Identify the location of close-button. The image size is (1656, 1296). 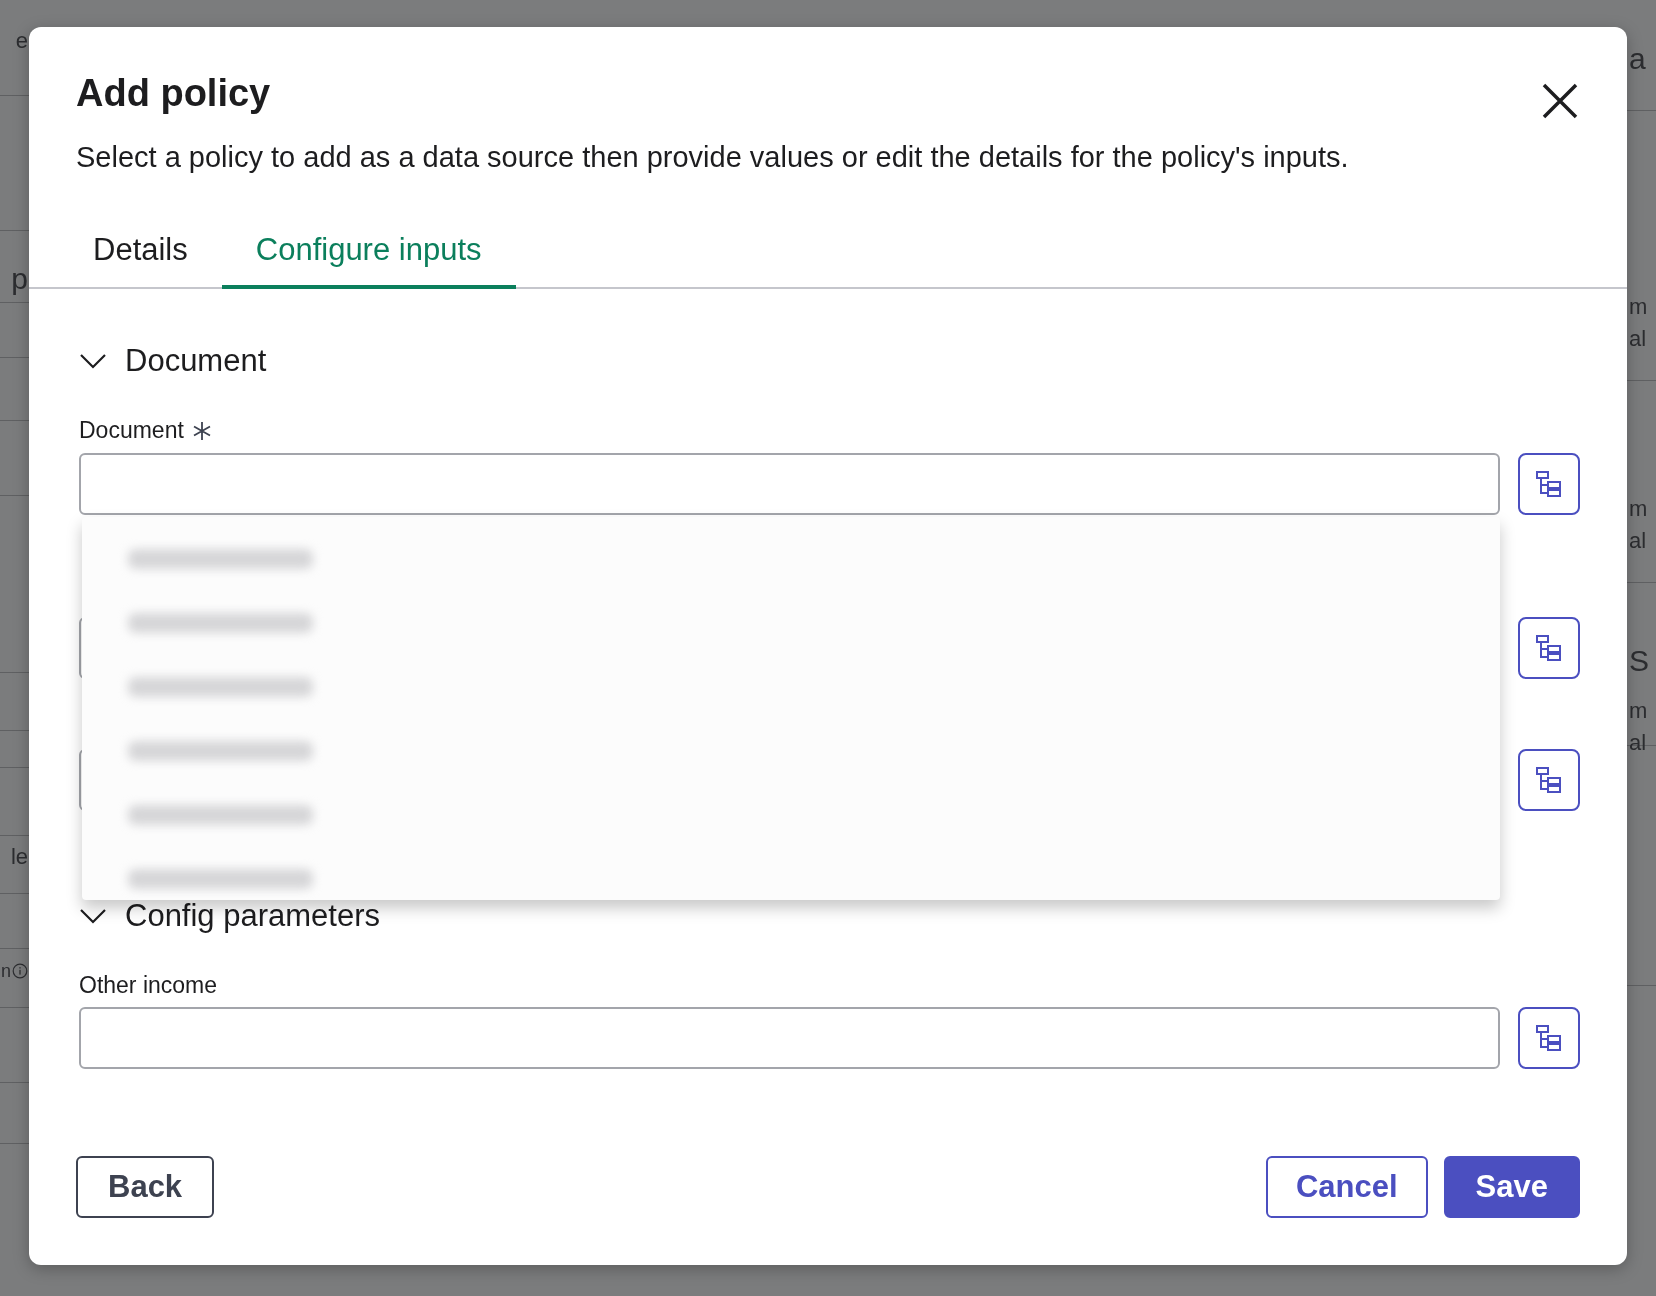
(1560, 101).